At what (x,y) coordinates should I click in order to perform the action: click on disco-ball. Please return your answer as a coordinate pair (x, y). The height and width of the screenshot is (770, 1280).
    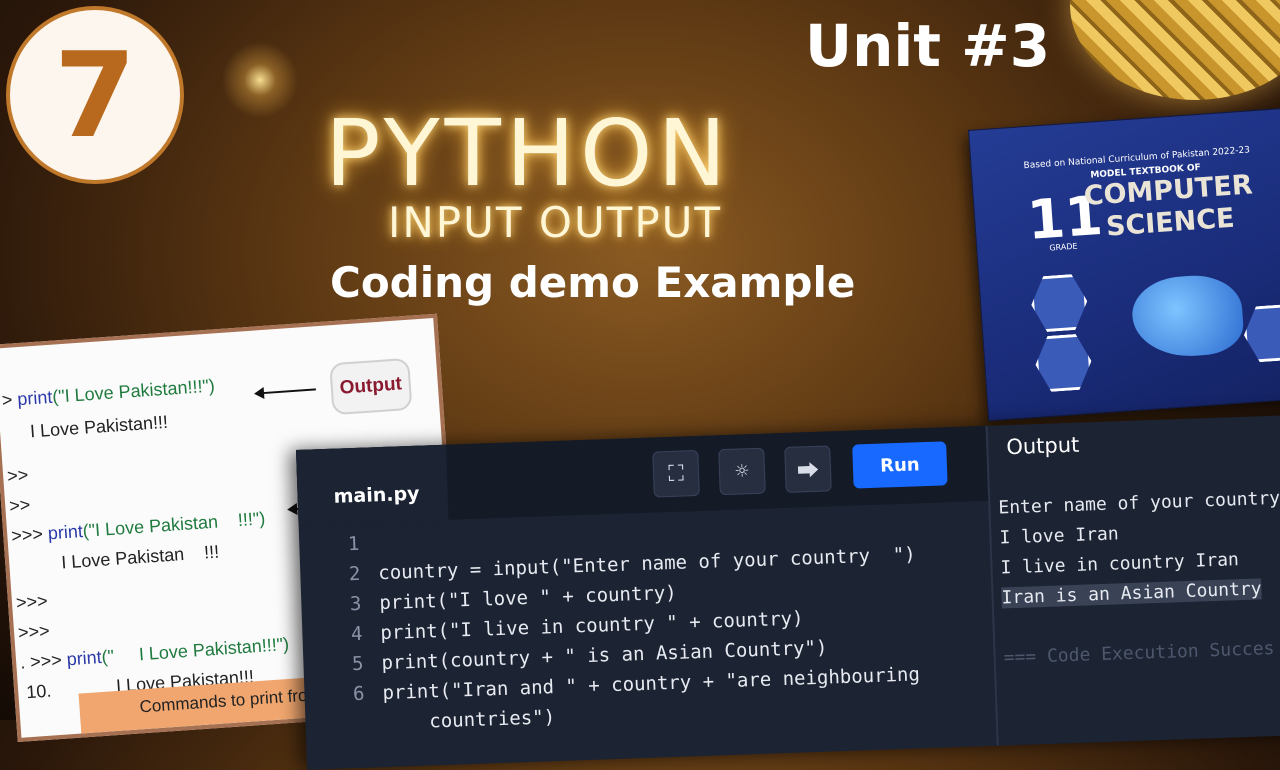
    Looking at the image, I should click on (1175, 50).